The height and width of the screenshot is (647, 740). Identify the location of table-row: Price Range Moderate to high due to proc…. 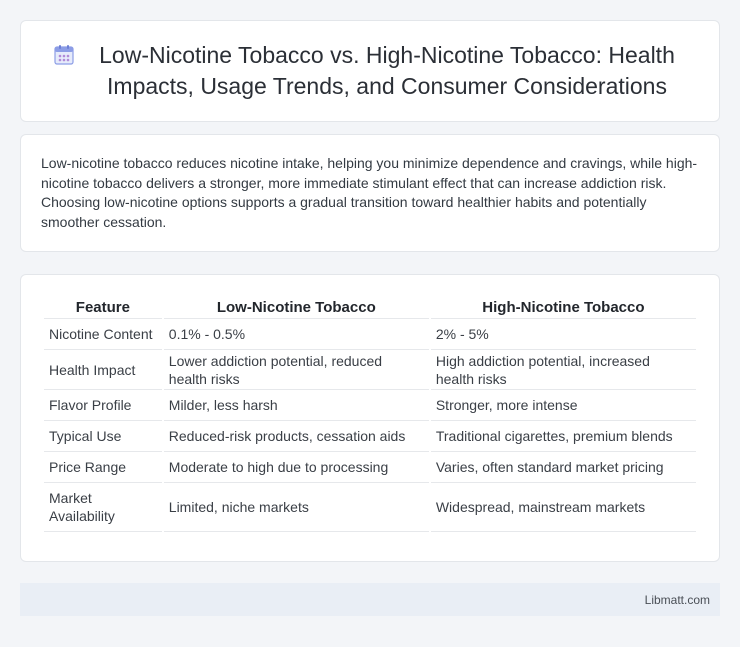
(370, 467).